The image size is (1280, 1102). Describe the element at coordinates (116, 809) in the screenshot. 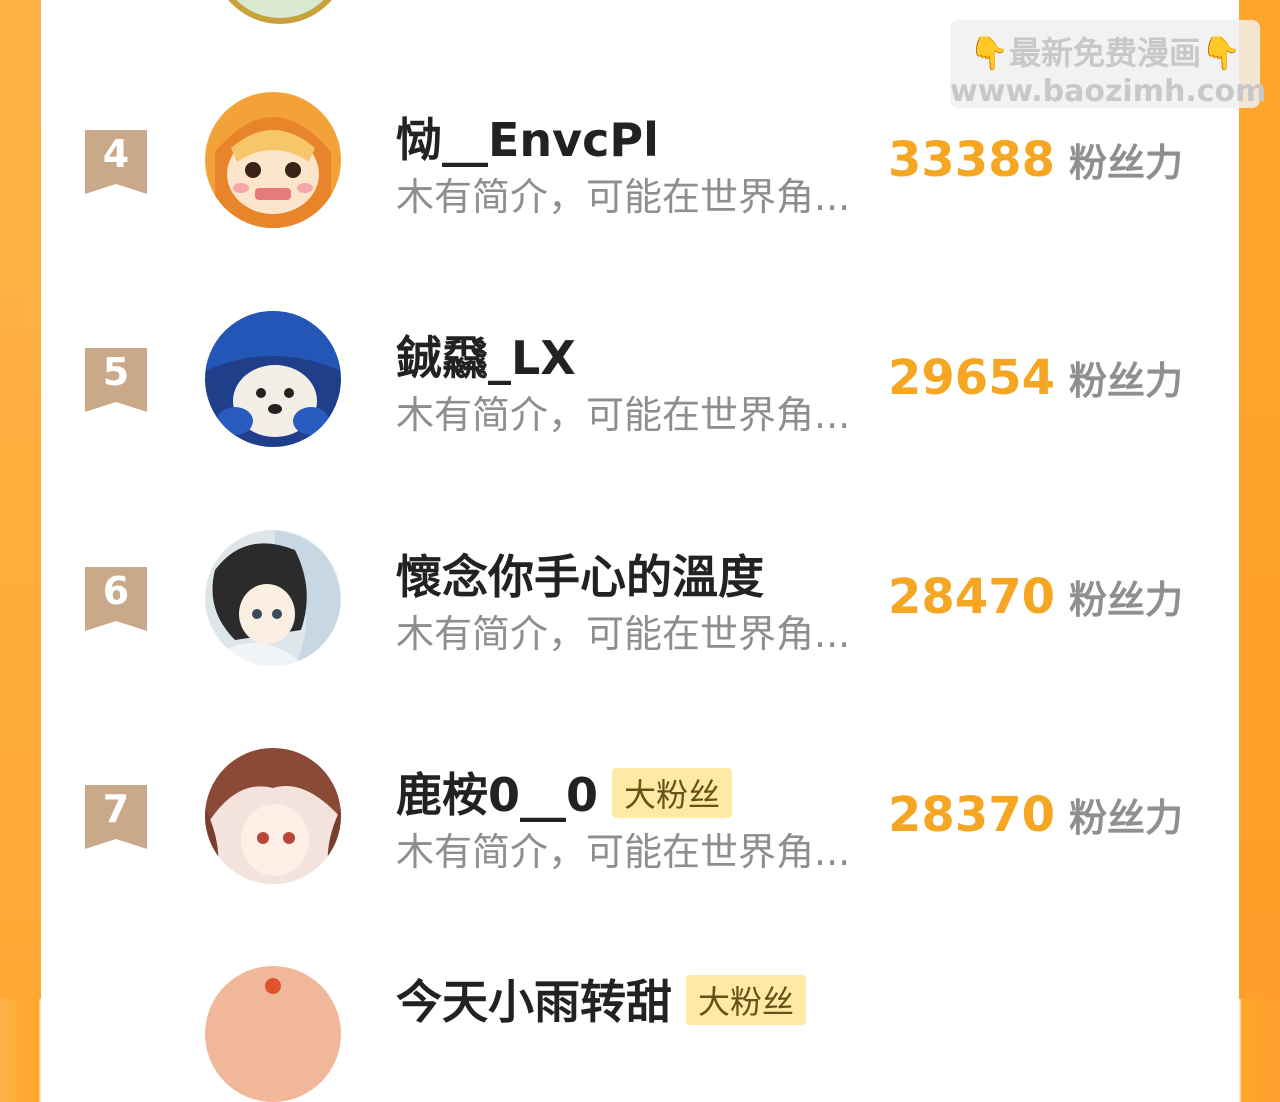

I see `rank-number: 7` at that location.